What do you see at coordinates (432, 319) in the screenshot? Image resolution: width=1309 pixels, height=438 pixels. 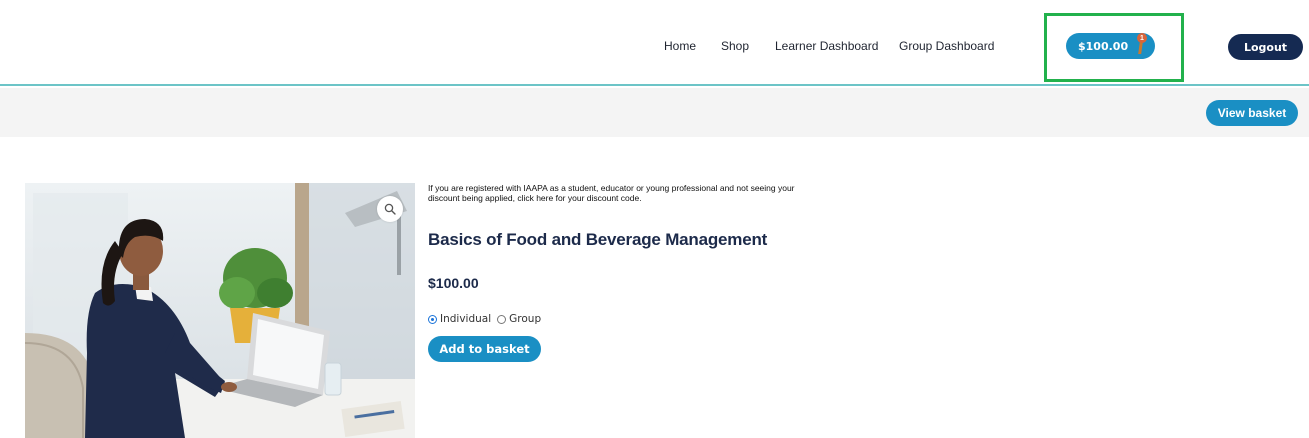 I see `radio-individual` at bounding box center [432, 319].